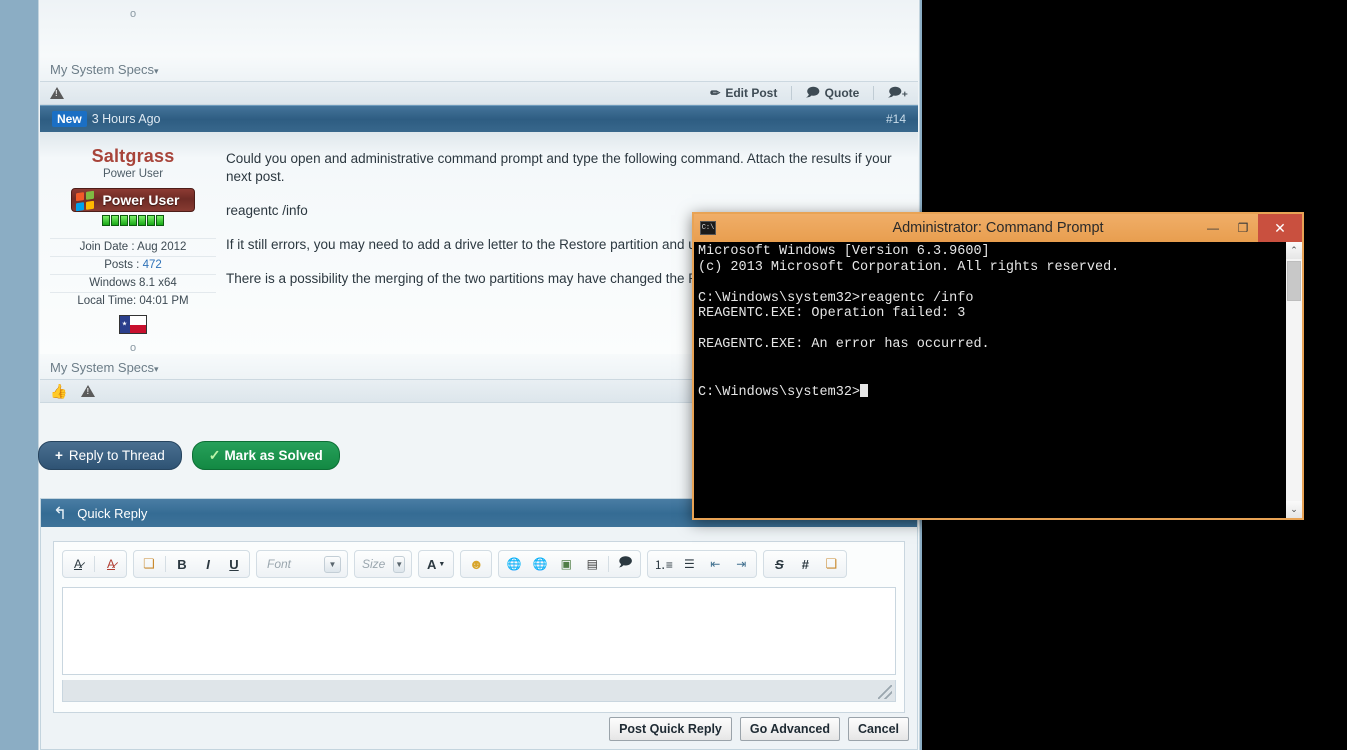  I want to click on strikethrough-icon: S, so click(779, 564).